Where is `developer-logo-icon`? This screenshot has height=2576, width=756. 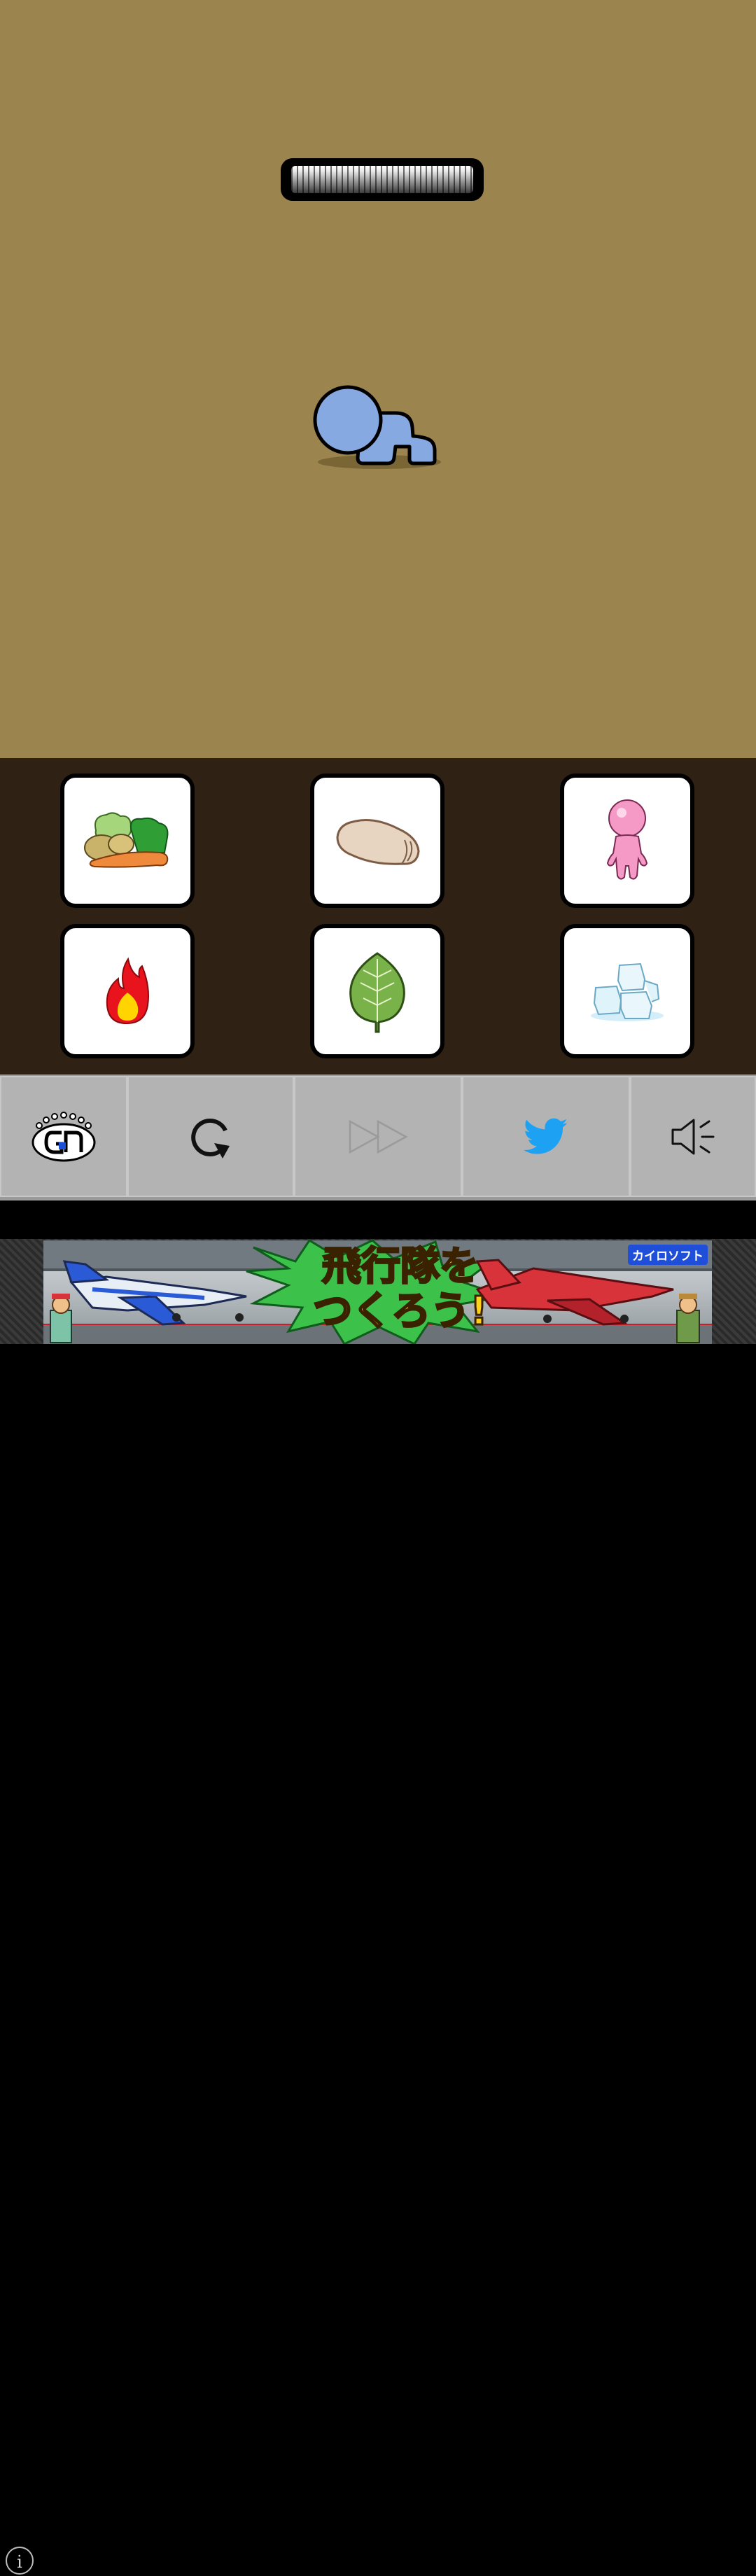 developer-logo-icon is located at coordinates (63, 1136).